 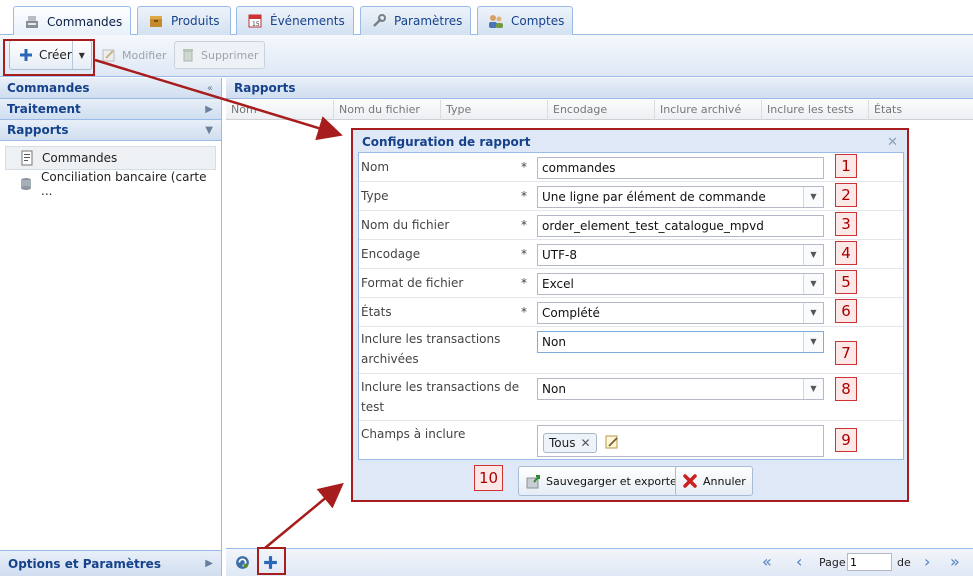 What do you see at coordinates (486, 56) in the screenshot?
I see `toolbar: Créer ▼ Modifier Supprimer` at bounding box center [486, 56].